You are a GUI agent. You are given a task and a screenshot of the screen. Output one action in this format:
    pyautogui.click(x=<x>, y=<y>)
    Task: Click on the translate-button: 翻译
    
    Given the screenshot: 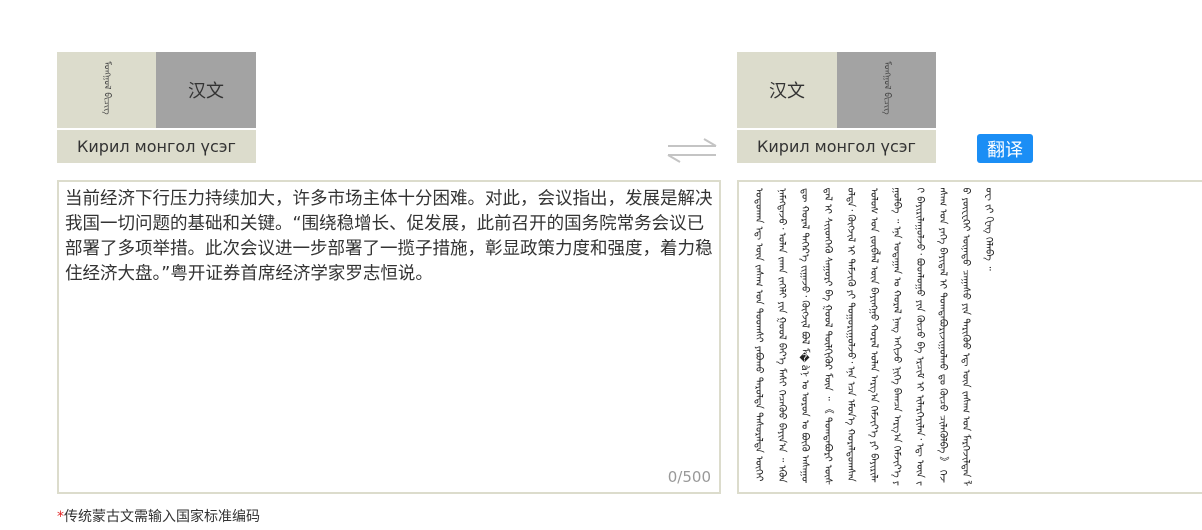 What is the action you would take?
    pyautogui.click(x=1005, y=148)
    